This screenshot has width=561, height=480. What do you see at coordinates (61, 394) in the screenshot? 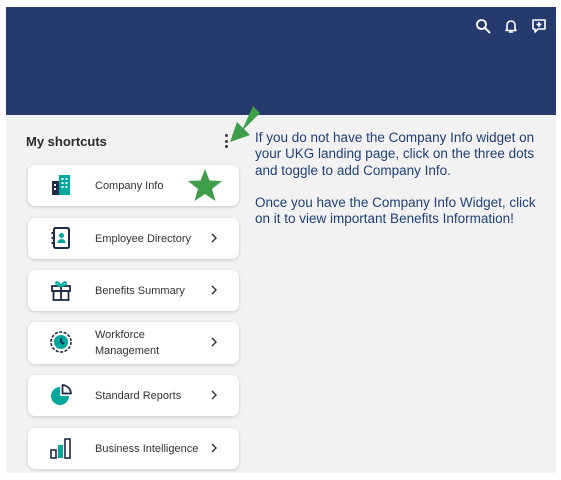
I see `pie-chart-icon` at bounding box center [61, 394].